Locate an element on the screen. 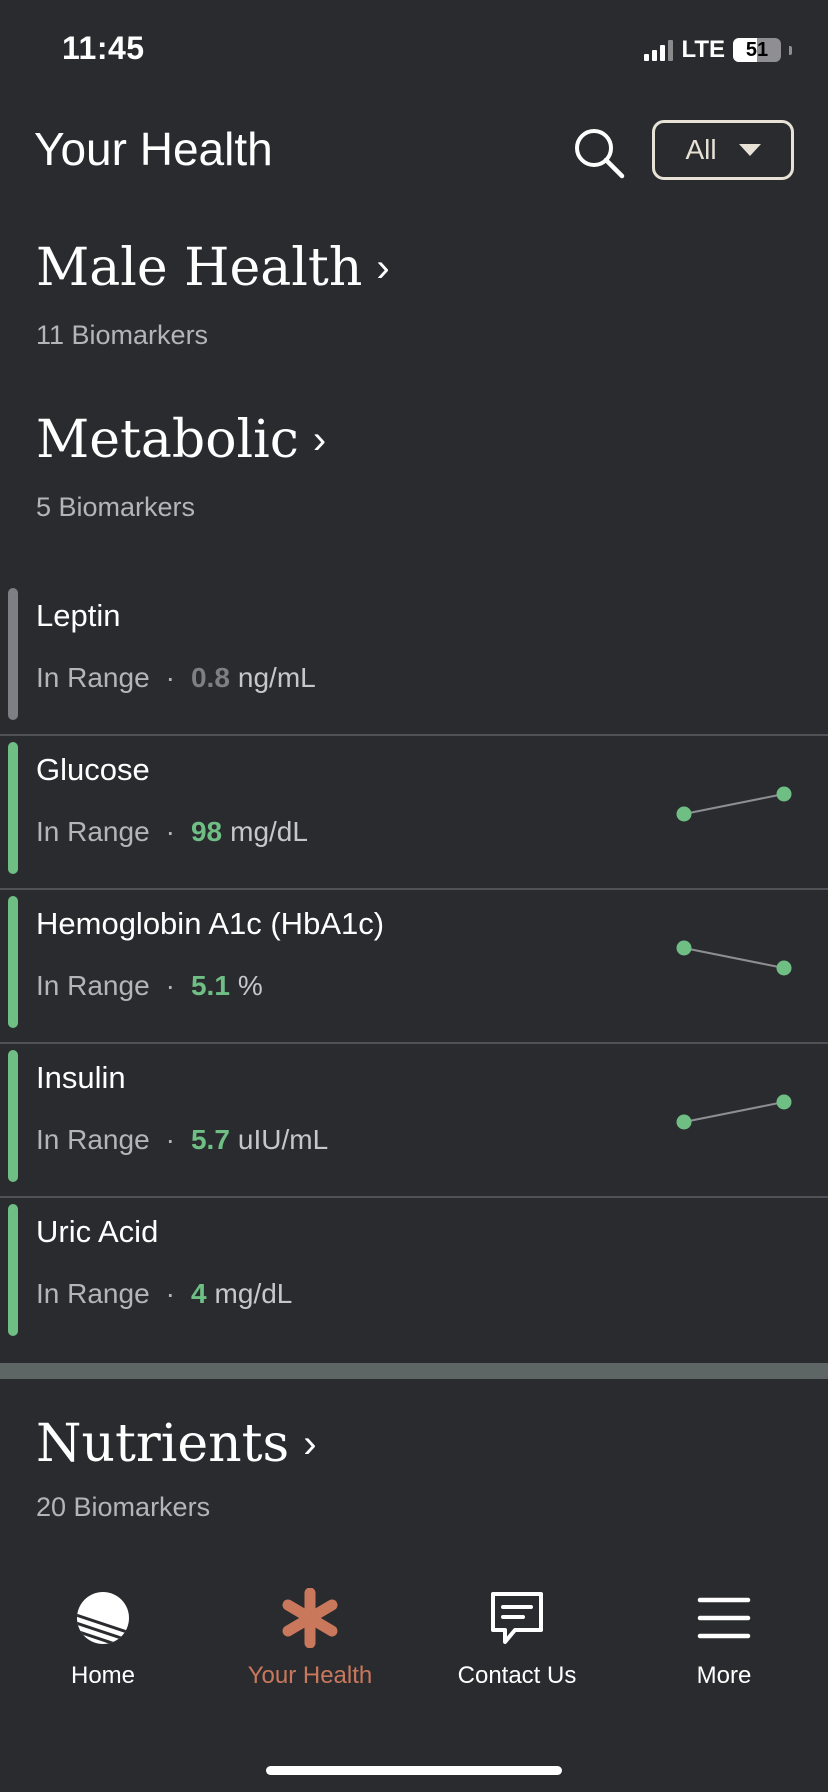 Image resolution: width=828 pixels, height=1792 pixels. biomarker-status-line: In Range · 98 mg/dL is located at coordinates (172, 832).